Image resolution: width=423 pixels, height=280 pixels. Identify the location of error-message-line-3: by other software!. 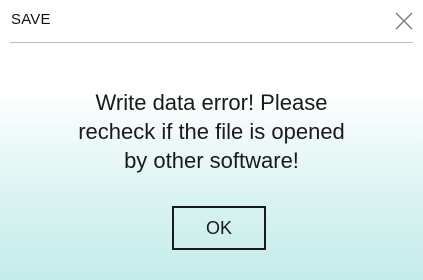
(211, 160).